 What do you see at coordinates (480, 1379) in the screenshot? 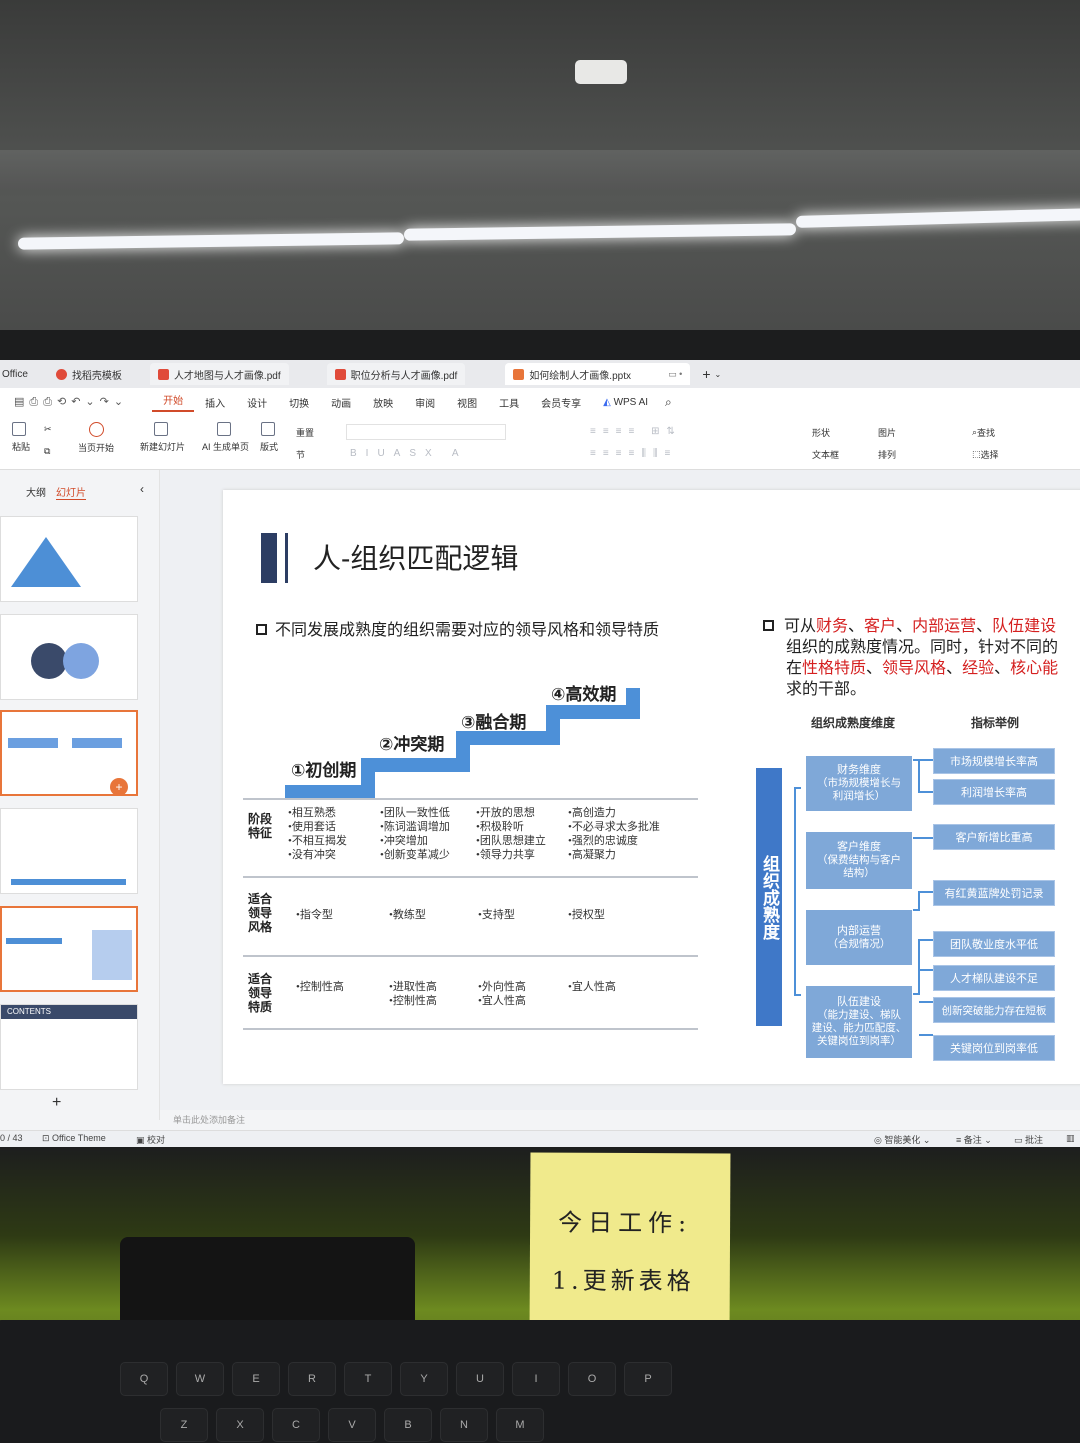
I see `keyboard-key: U` at bounding box center [480, 1379].